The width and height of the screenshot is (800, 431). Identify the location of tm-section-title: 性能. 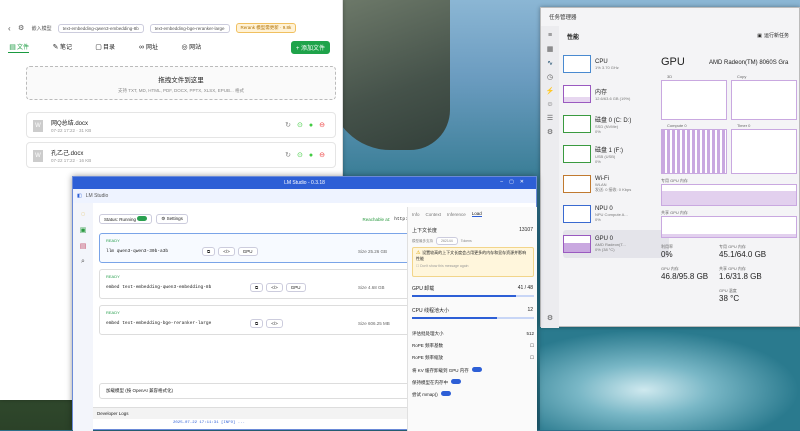
(573, 38).